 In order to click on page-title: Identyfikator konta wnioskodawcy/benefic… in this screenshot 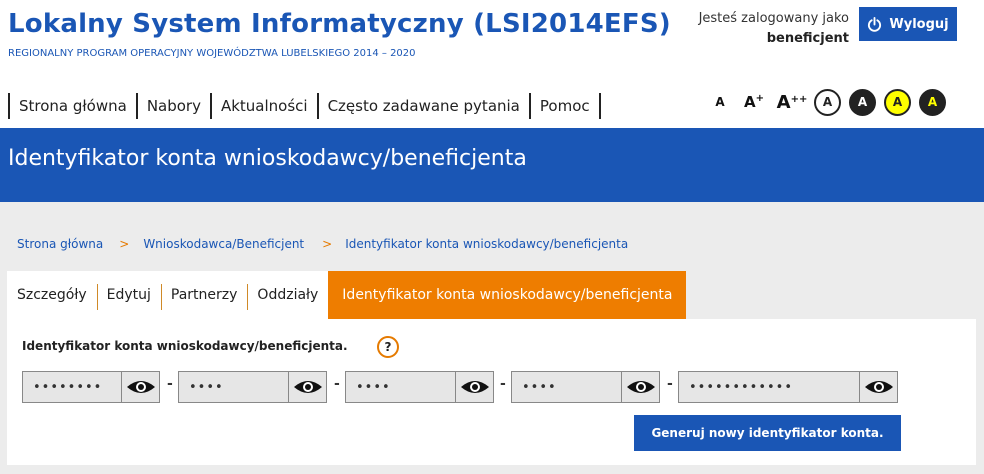, I will do `click(267, 158)`.